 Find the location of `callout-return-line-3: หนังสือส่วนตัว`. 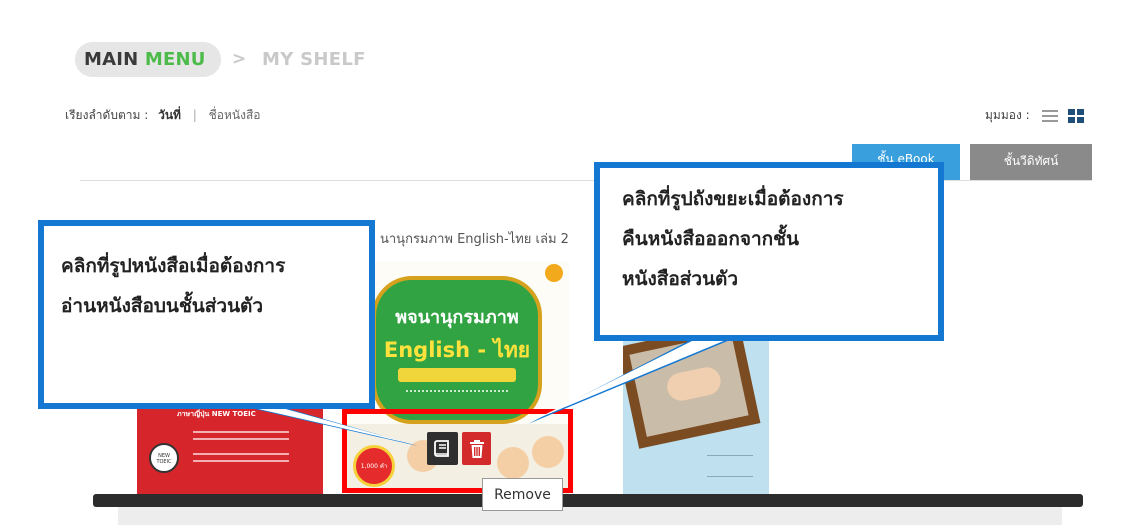

callout-return-line-3: หนังสือส่วนตัว is located at coordinates (680, 279).